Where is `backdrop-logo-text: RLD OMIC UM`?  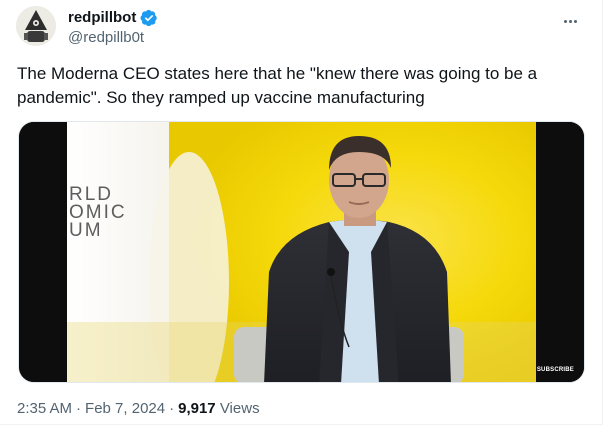
backdrop-logo-text: RLD OMIC UM is located at coordinates (98, 212).